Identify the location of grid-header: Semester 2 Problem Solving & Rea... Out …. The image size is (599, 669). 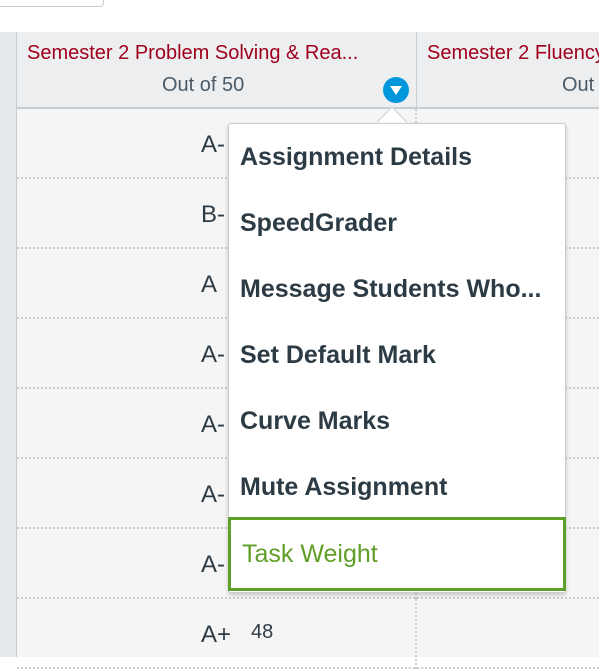
(308, 70).